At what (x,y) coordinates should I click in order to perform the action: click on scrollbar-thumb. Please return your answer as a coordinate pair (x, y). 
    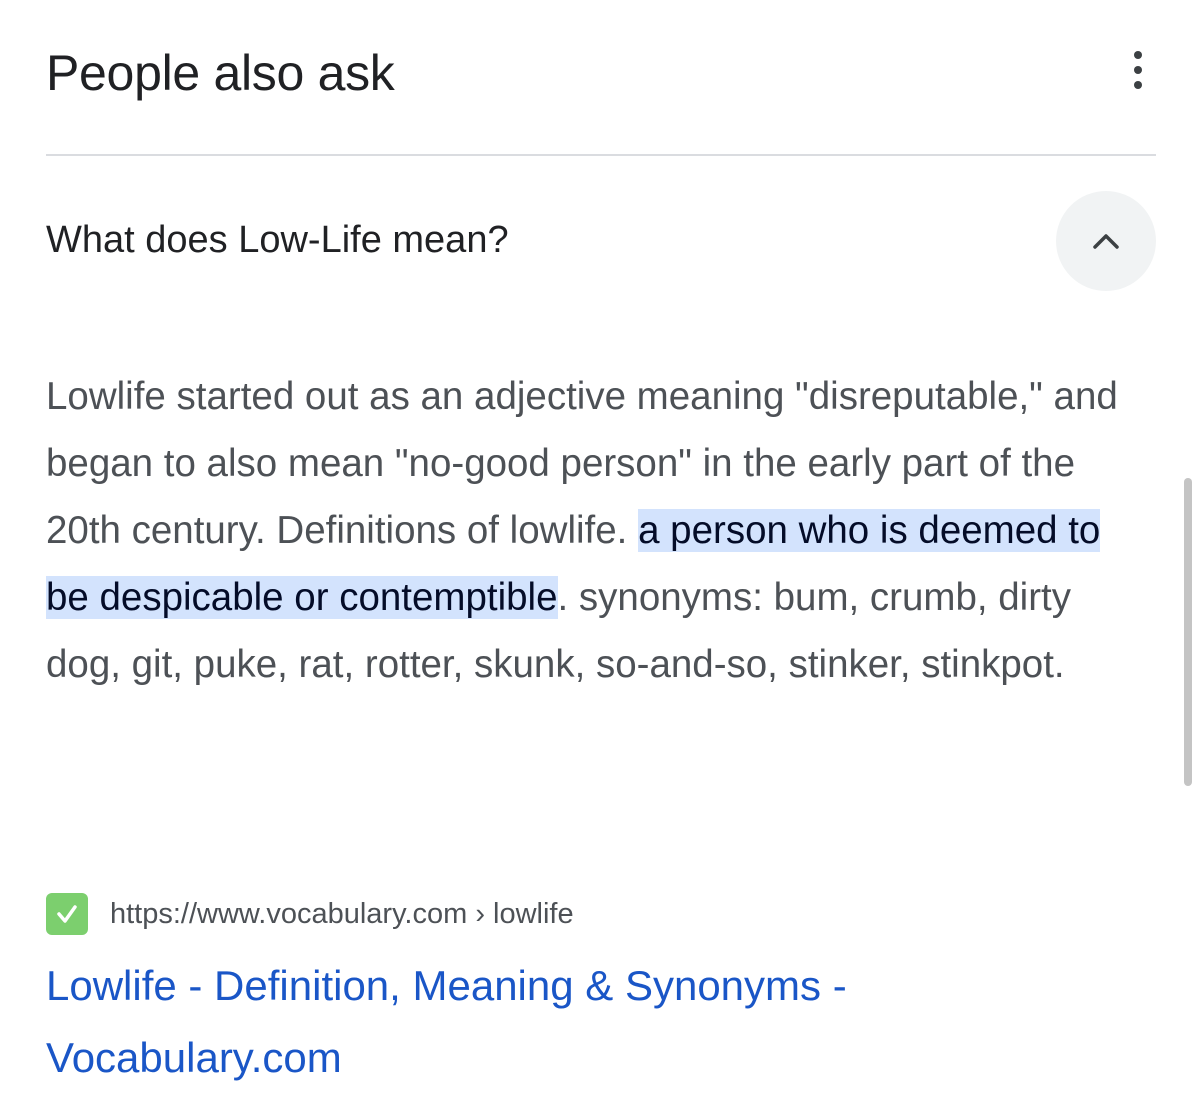
    Looking at the image, I should click on (1188, 632).